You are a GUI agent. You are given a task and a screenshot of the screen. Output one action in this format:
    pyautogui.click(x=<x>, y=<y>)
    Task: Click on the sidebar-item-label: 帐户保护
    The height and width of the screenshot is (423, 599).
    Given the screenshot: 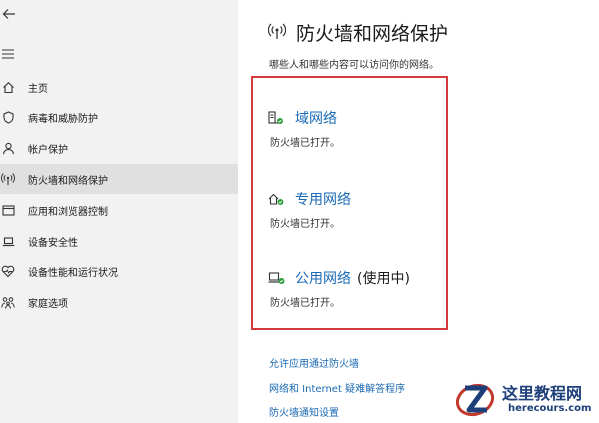 What is the action you would take?
    pyautogui.click(x=48, y=150)
    